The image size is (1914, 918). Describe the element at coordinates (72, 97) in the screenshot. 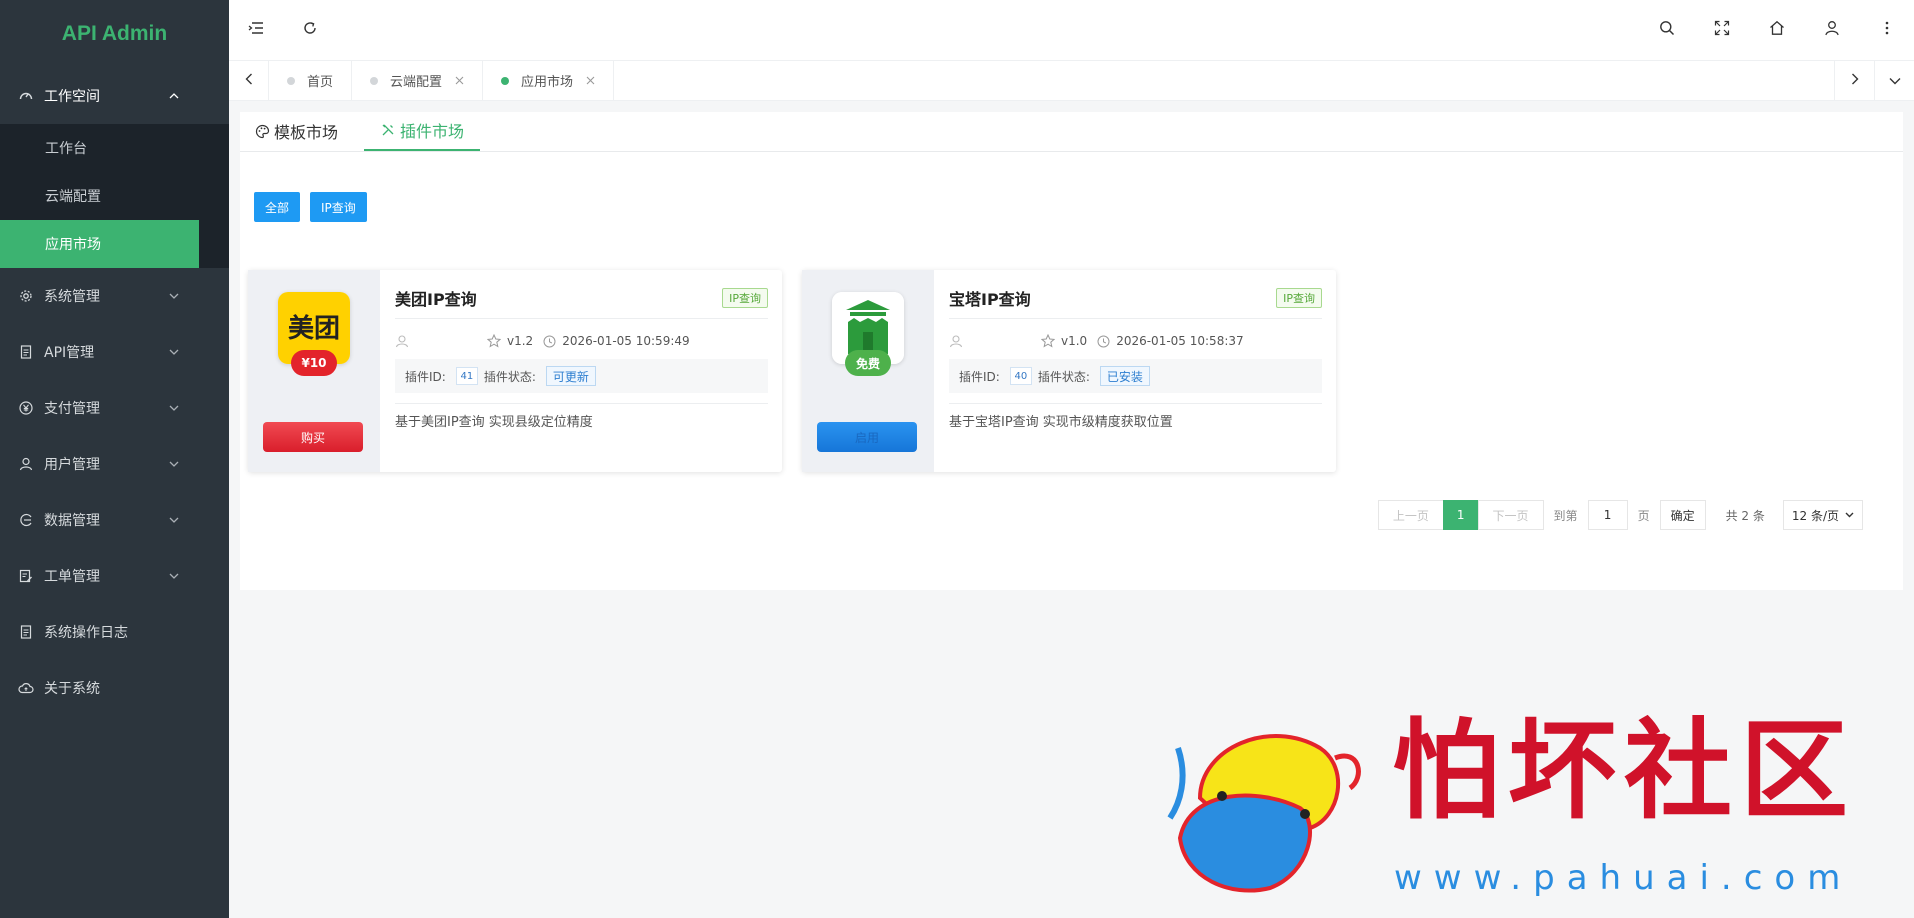

I see `sidebar-item-label: 工作空间` at that location.